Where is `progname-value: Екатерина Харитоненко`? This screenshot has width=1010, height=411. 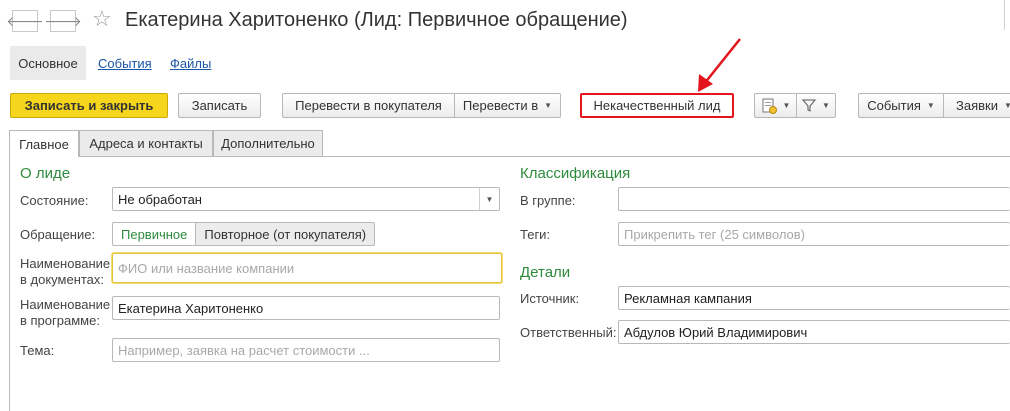
progname-value: Екатерина Харитоненко is located at coordinates (191, 308).